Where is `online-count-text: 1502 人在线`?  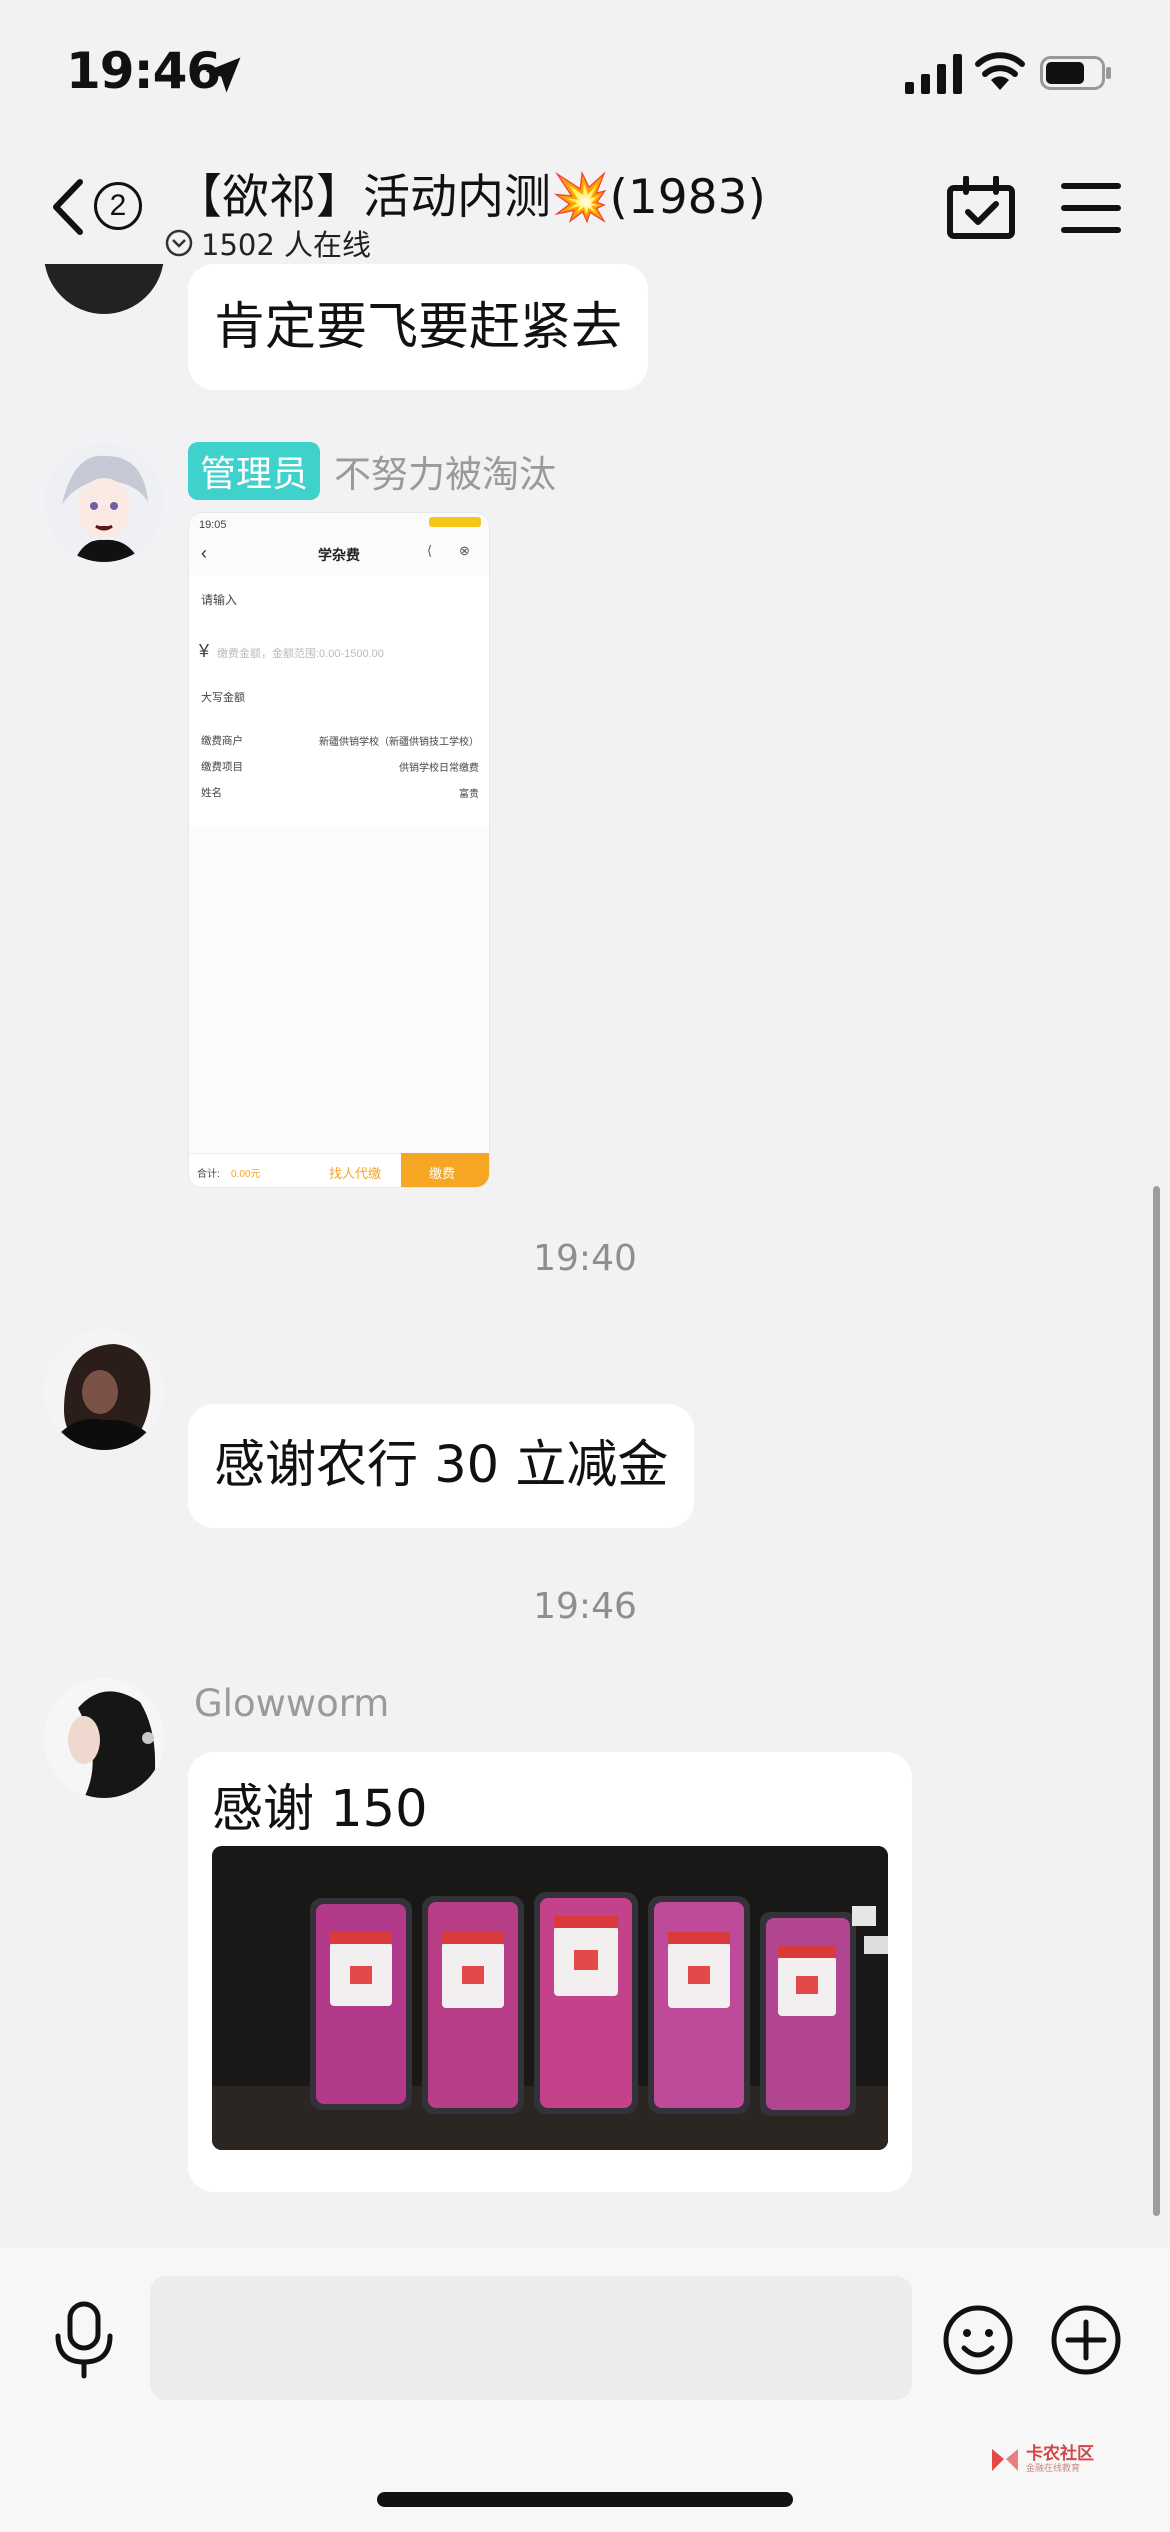 online-count-text: 1502 人在线 is located at coordinates (286, 245).